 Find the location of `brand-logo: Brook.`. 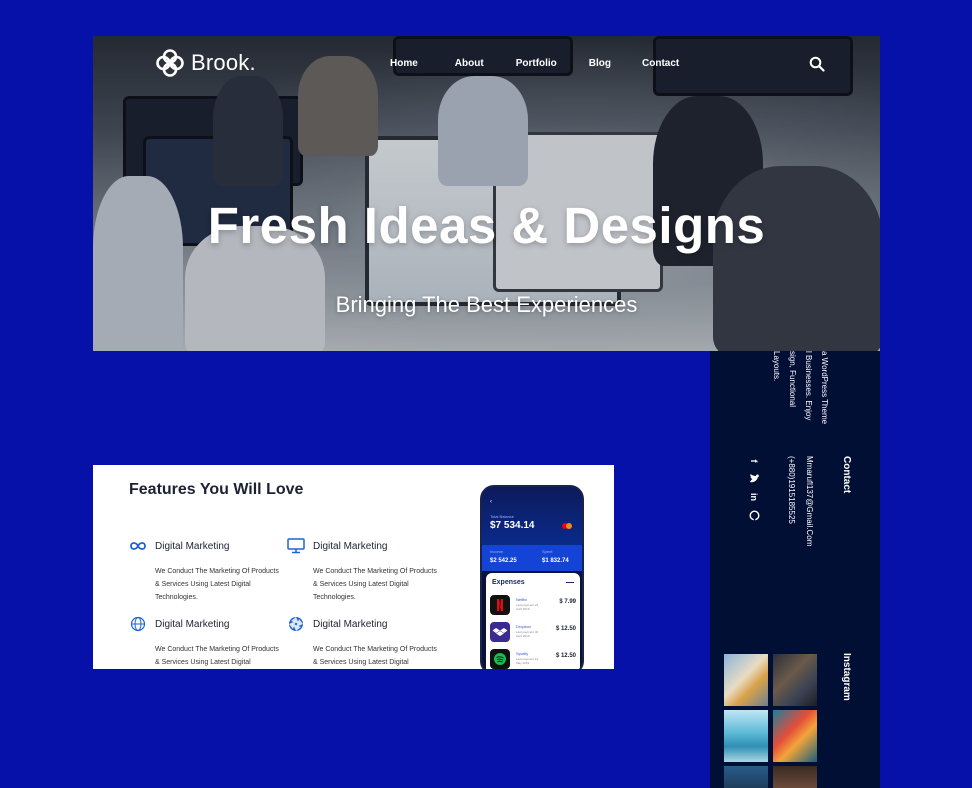

brand-logo: Brook. is located at coordinates (205, 63).